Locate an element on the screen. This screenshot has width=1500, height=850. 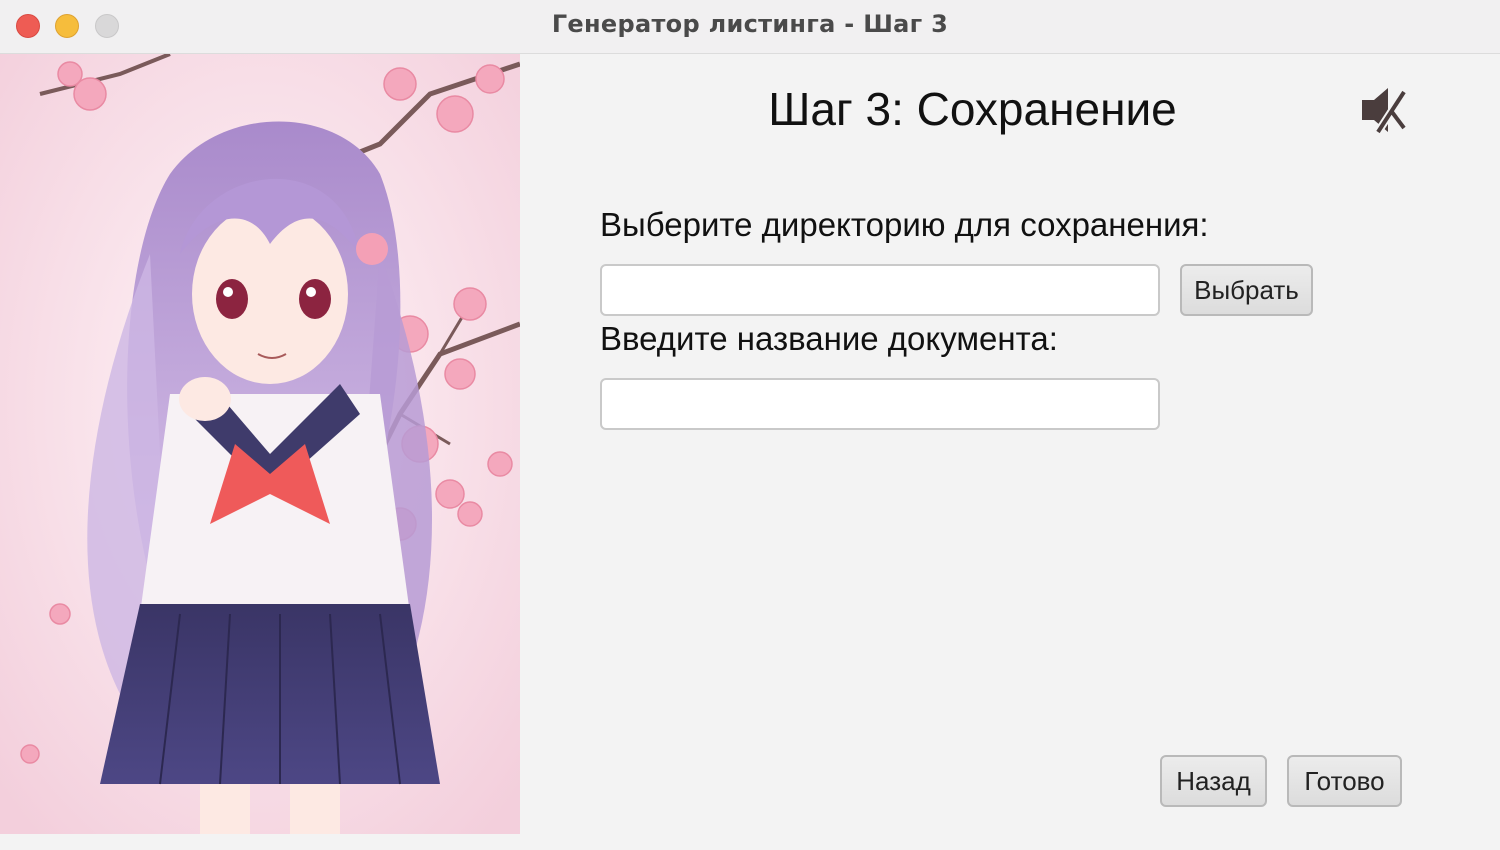
title-bar: Генератор листинга - Шаг 3 is located at coordinates (750, 27).